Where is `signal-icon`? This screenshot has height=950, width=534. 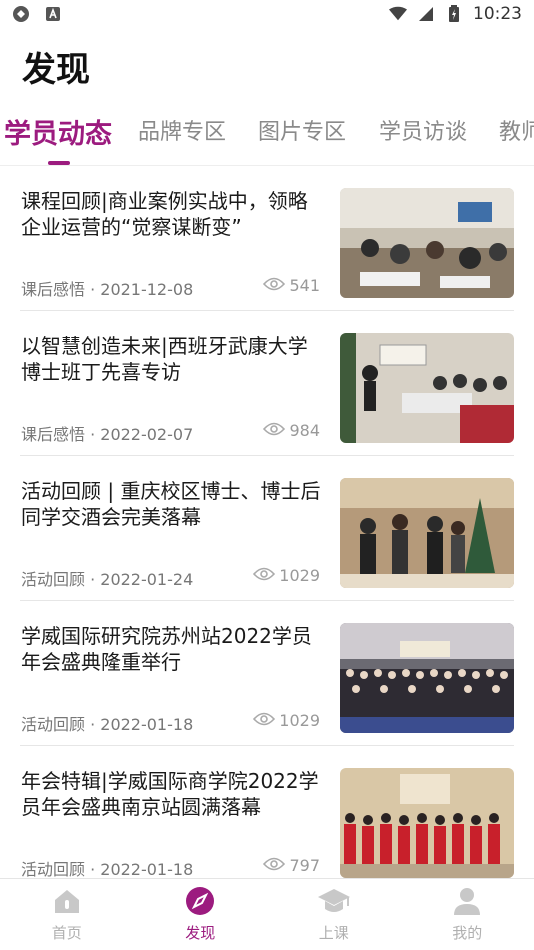
signal-icon is located at coordinates (426, 14).